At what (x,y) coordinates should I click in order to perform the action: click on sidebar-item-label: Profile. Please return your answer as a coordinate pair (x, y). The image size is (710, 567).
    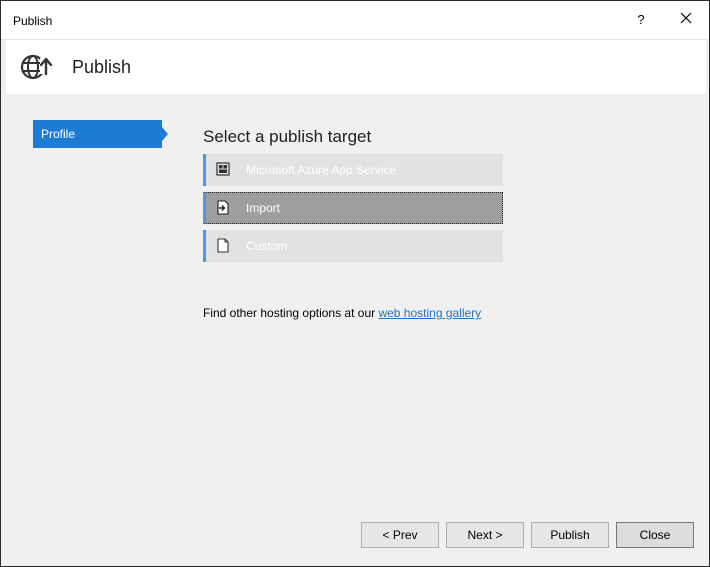
    Looking at the image, I should click on (58, 134).